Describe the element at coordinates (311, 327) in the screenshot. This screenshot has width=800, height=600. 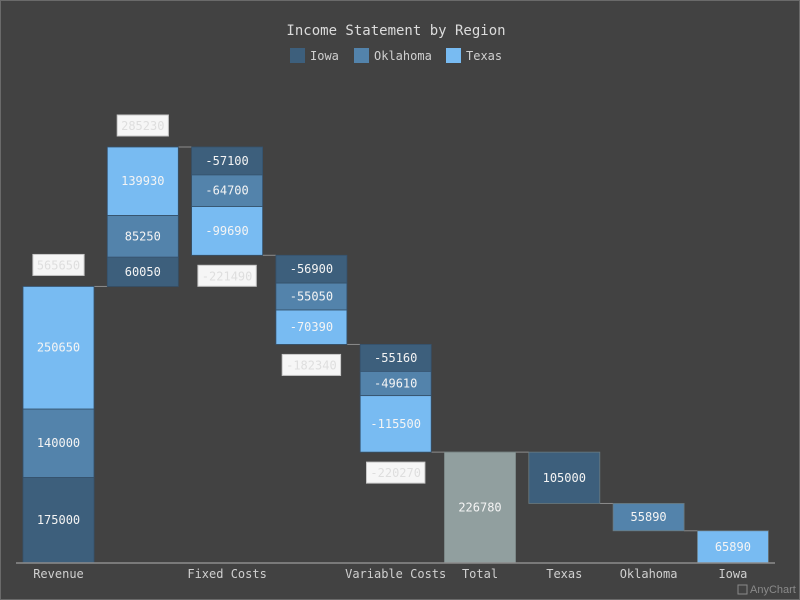
I see `bar-value-label: -70390` at that location.